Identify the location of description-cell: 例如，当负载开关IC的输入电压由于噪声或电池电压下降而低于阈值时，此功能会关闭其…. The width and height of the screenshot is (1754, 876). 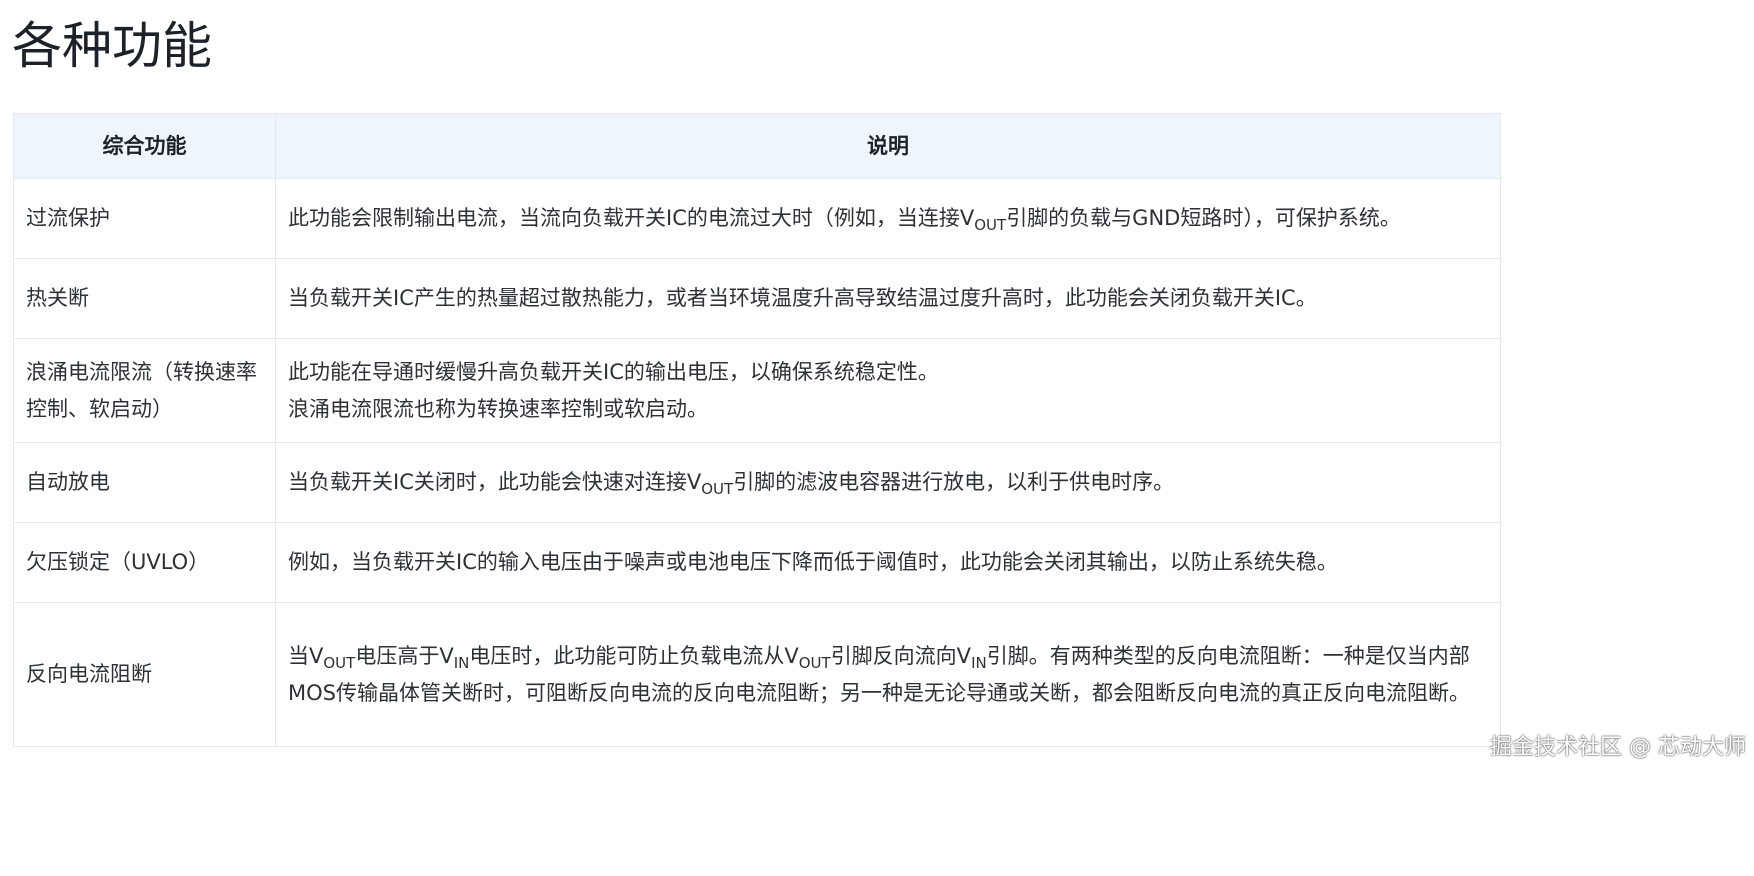
(888, 562).